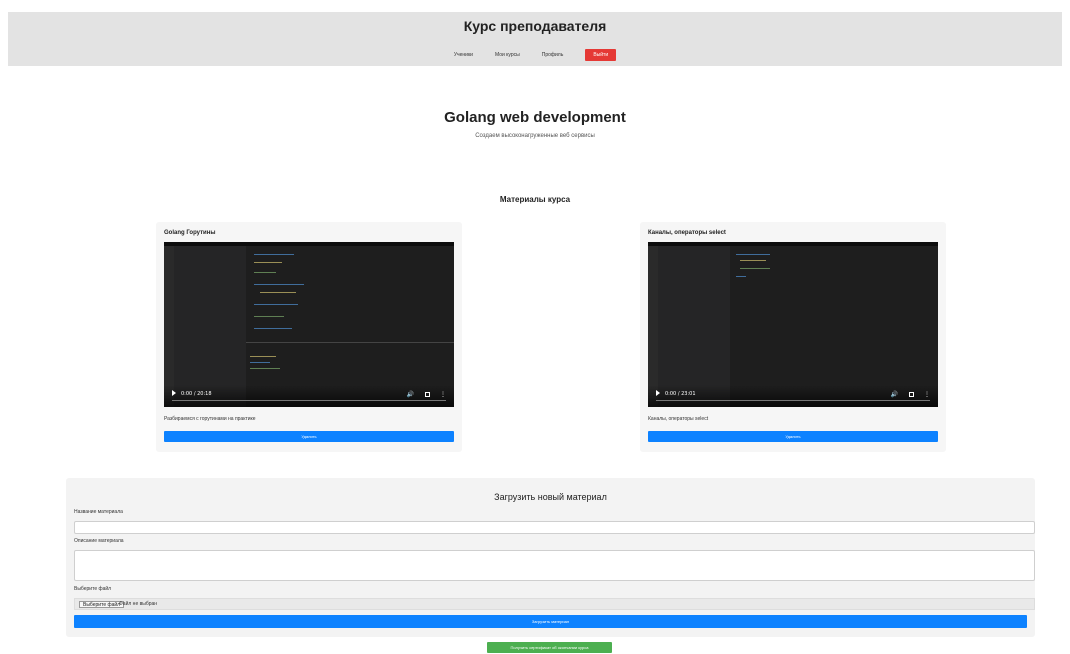 The height and width of the screenshot is (654, 1070). Describe the element at coordinates (99, 541) in the screenshot. I see `material-description-label: Описание материала` at that location.